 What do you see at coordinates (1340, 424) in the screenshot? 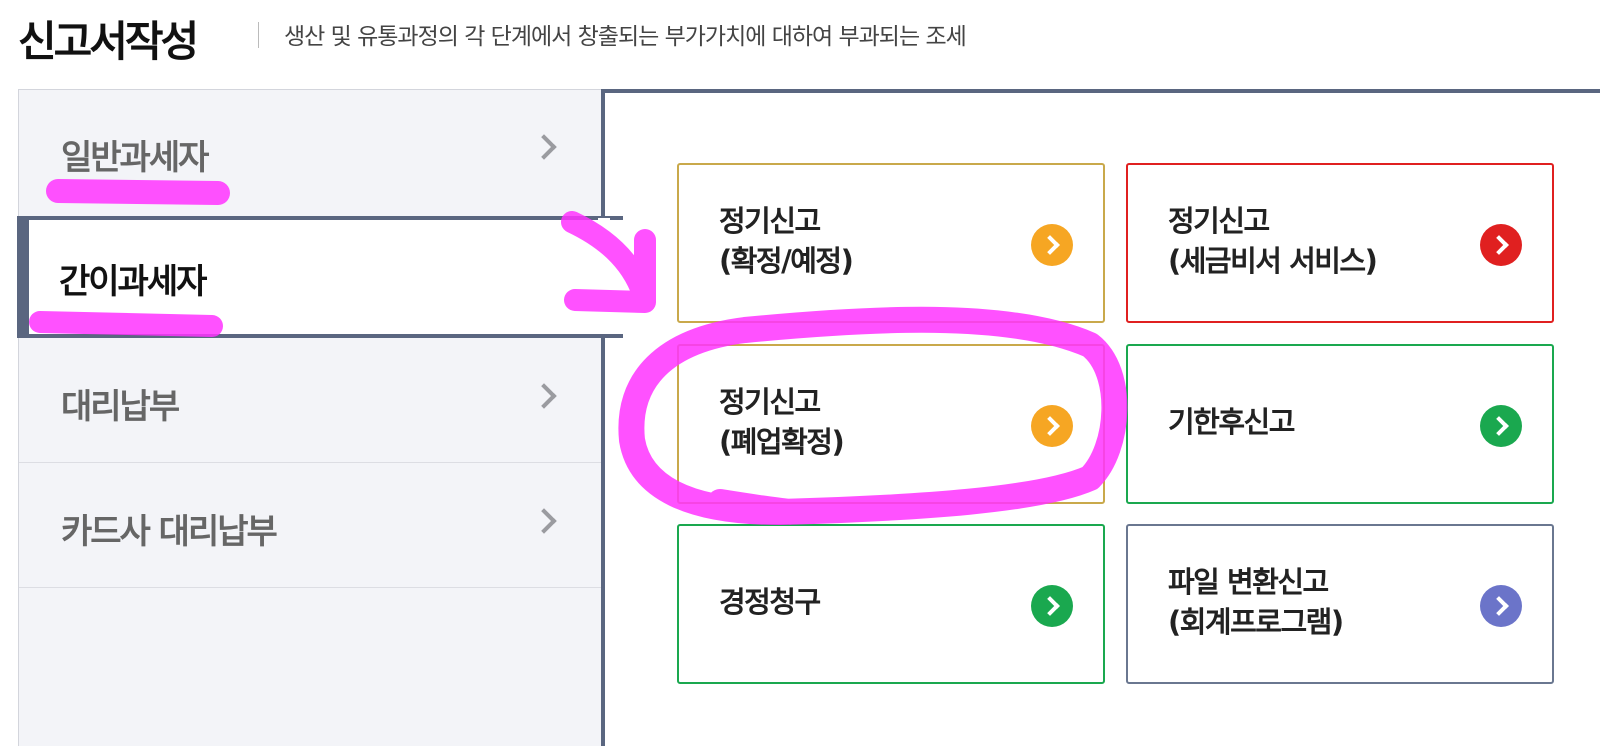
I see `card-late-filing: 기한후신고` at bounding box center [1340, 424].